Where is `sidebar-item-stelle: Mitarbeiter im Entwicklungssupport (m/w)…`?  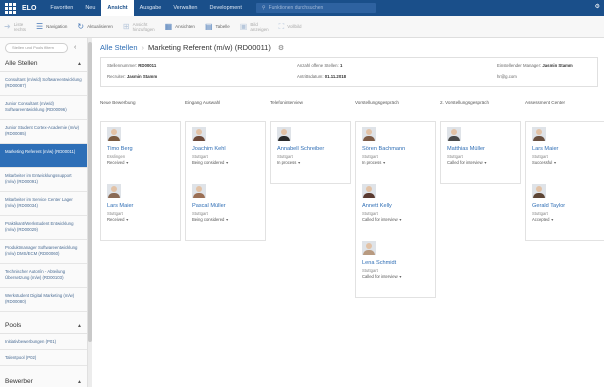
sidebar-item-stelle: Mitarbeiter im Entwicklungssupport (m/w)… is located at coordinates (43, 180).